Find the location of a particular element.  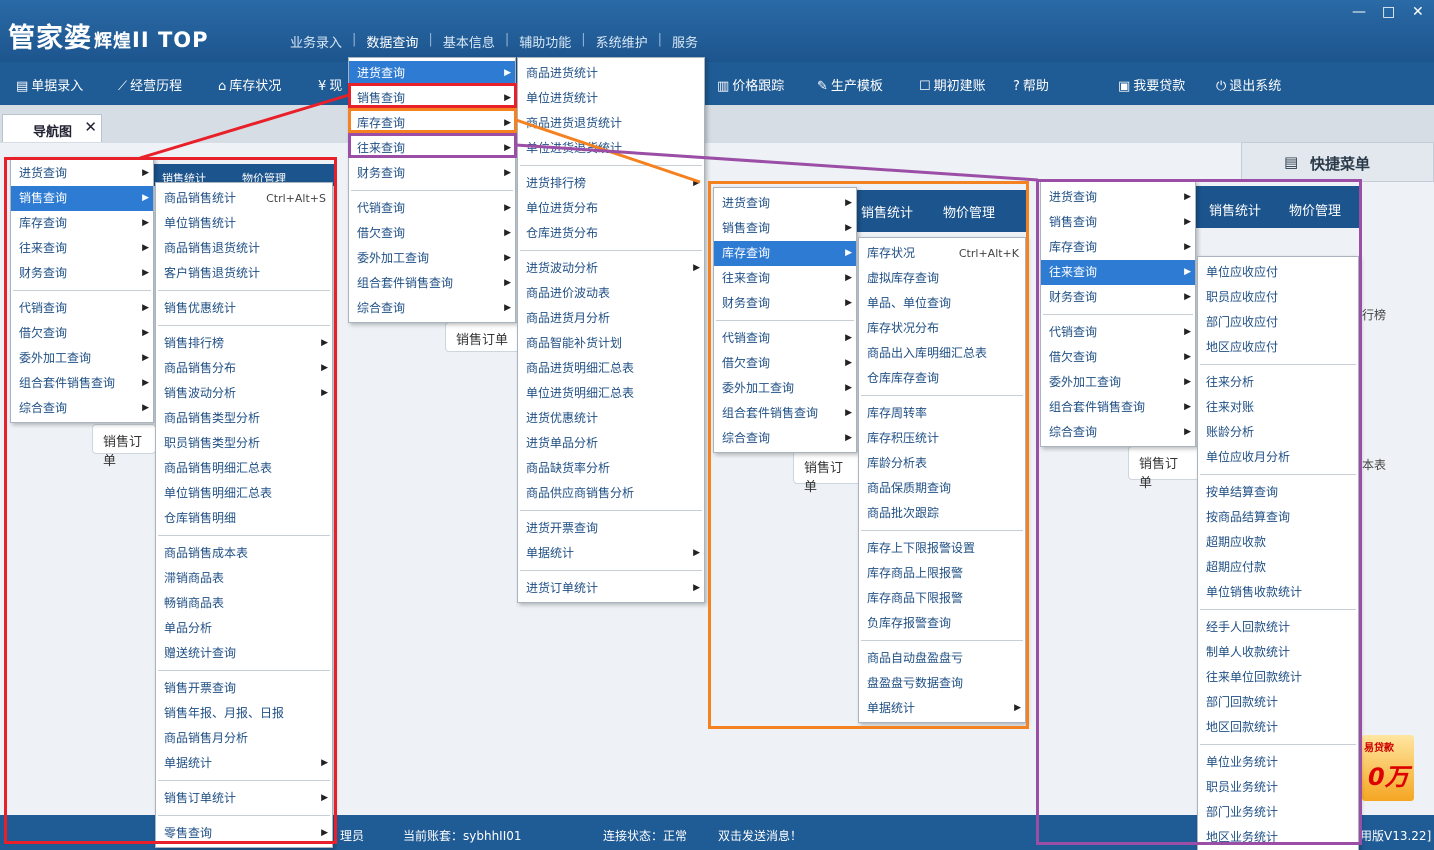

menu-item: 客户销售退货统计 is located at coordinates (244, 273).